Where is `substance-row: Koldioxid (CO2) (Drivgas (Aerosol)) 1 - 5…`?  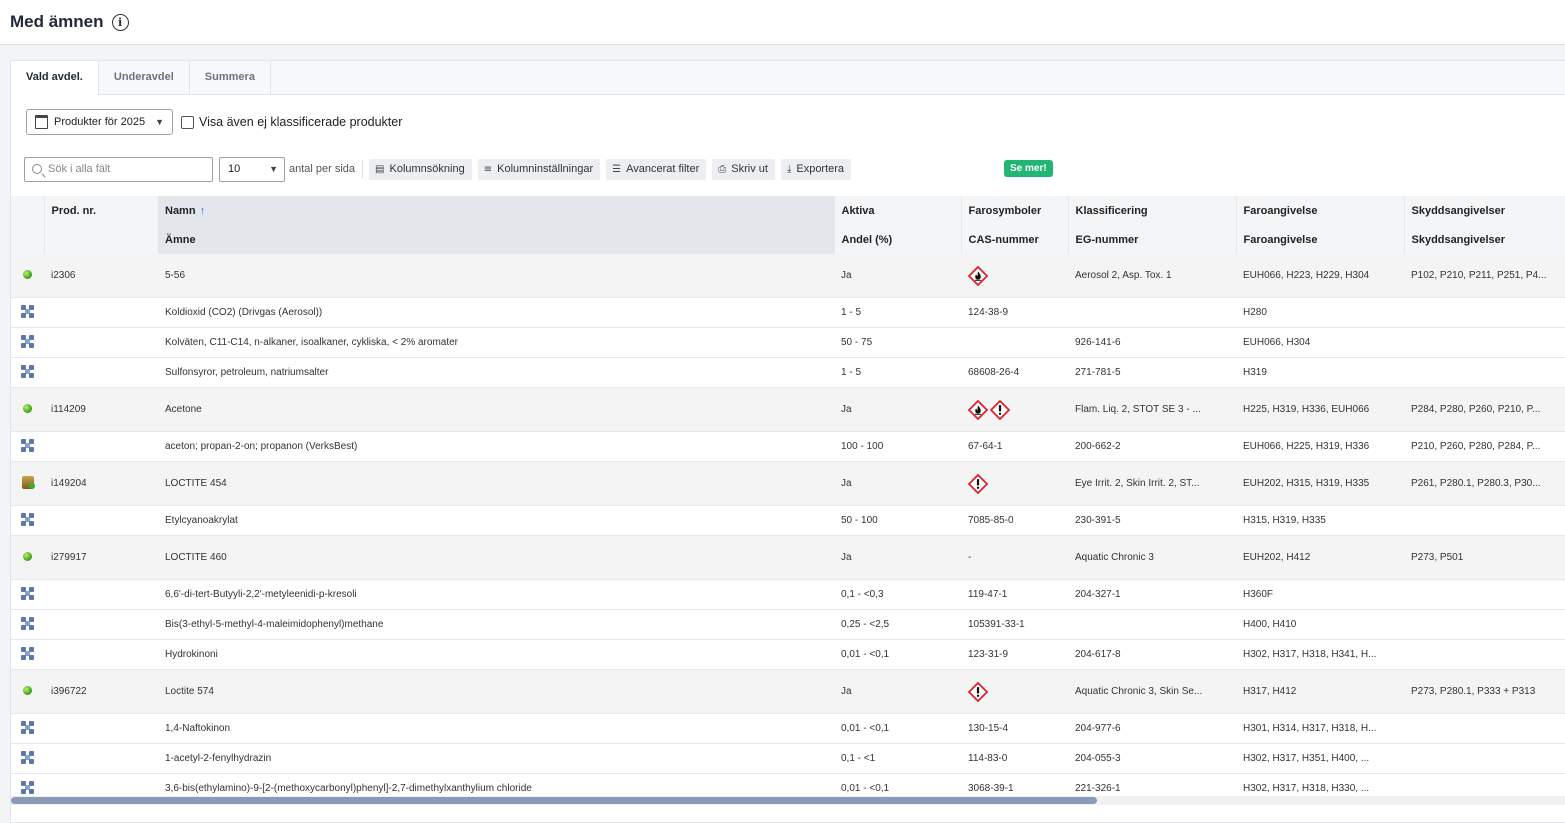
substance-row: Koldioxid (CO2) (Drivgas (Aerosol)) 1 - 5… is located at coordinates (788, 312).